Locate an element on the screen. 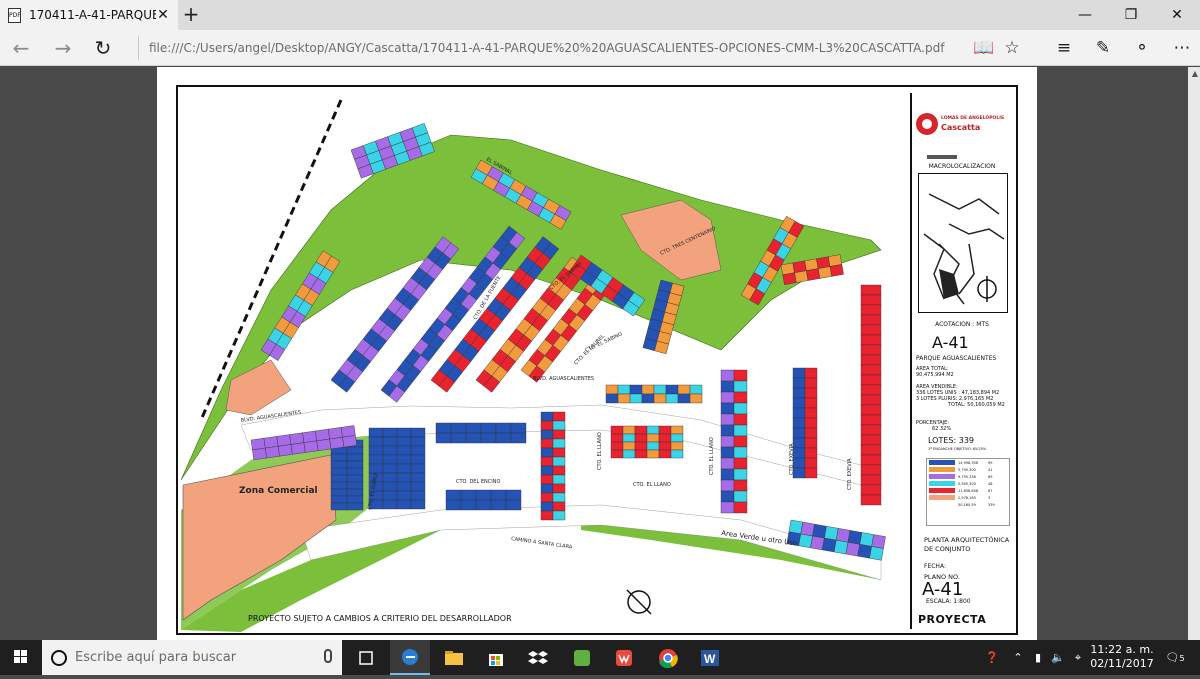 The height and width of the screenshot is (679, 1200). escala: ESCALA: 1:800 is located at coordinates (948, 601).